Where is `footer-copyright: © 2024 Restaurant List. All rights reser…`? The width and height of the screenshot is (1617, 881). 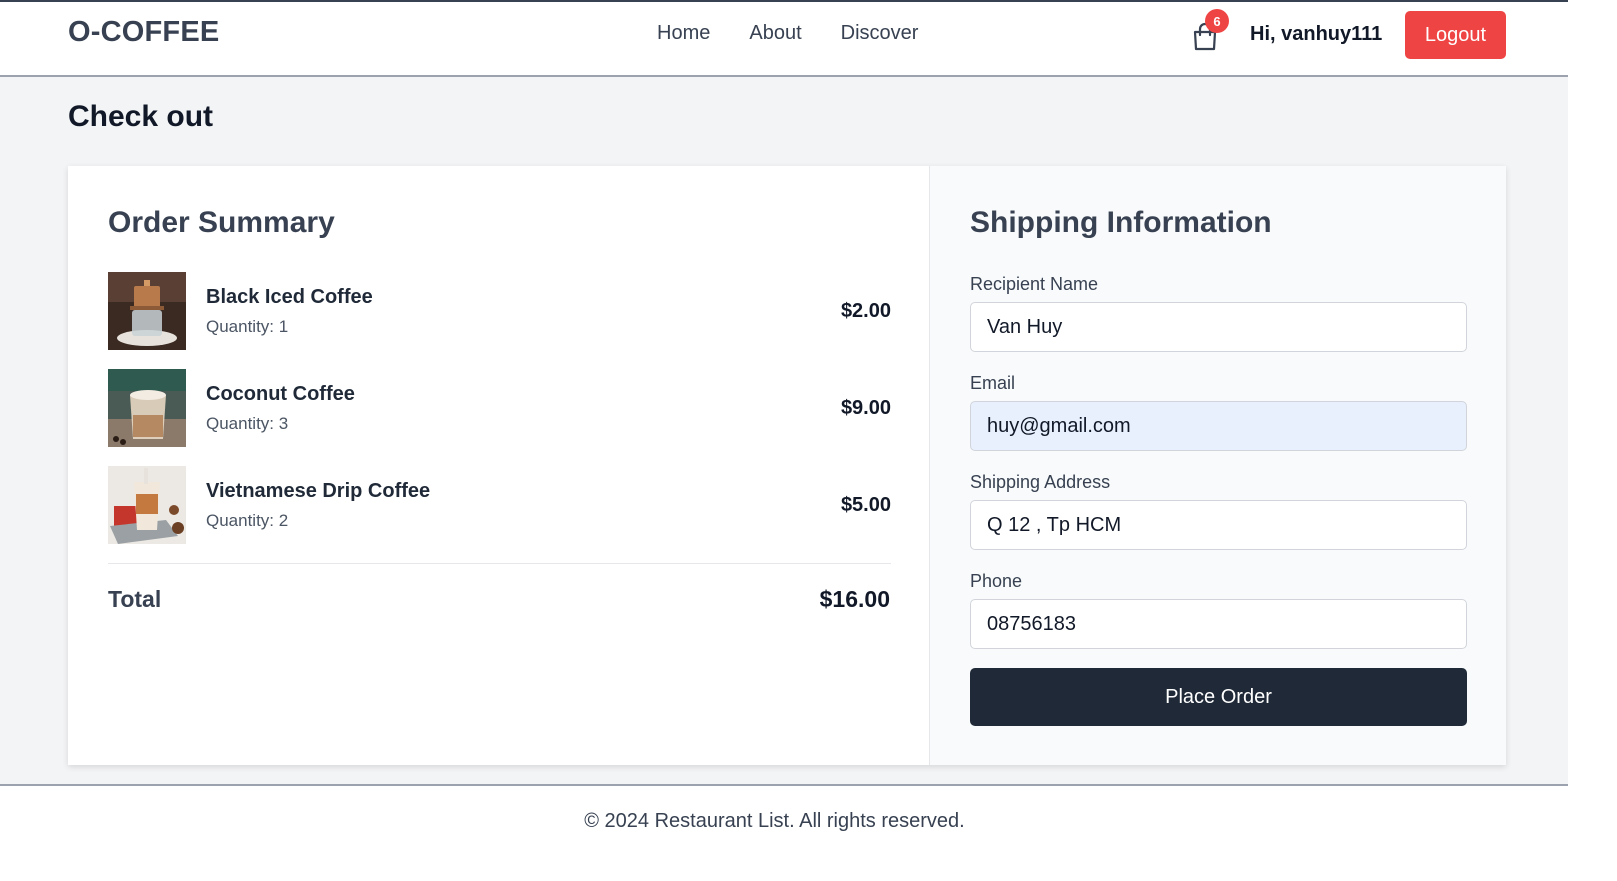 footer-copyright: © 2024 Restaurant List. All rights reser… is located at coordinates (774, 821).